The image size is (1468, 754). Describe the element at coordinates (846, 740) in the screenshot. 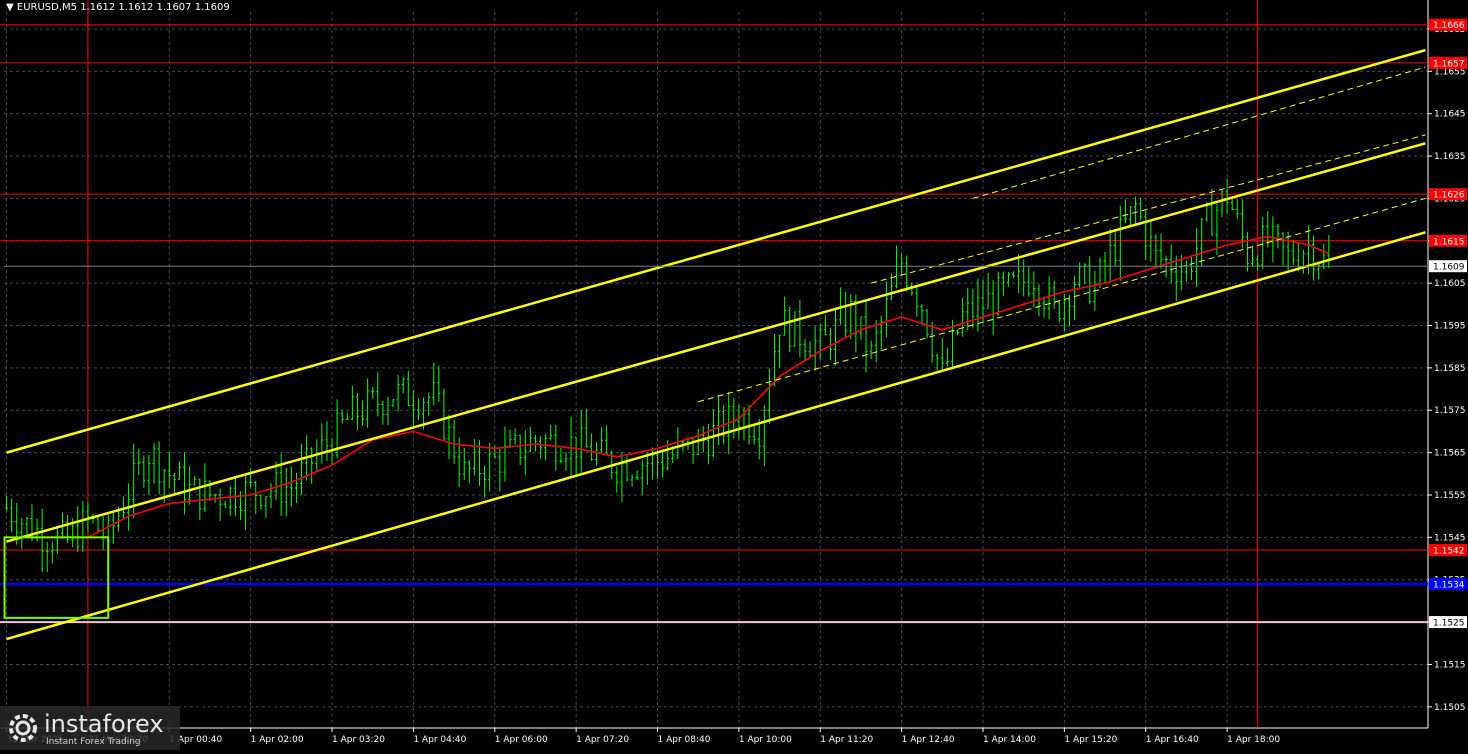

I see `x-tick-label: 1 Apr 11:20` at that location.